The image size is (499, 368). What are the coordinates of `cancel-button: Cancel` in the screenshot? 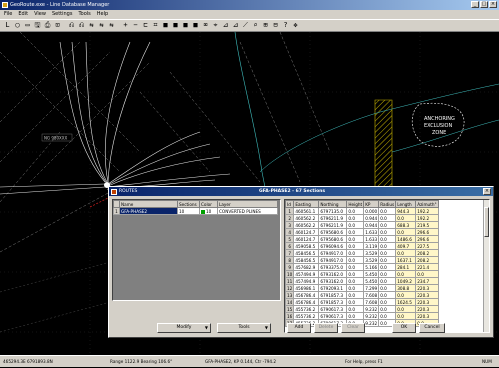 It's located at (432, 328).